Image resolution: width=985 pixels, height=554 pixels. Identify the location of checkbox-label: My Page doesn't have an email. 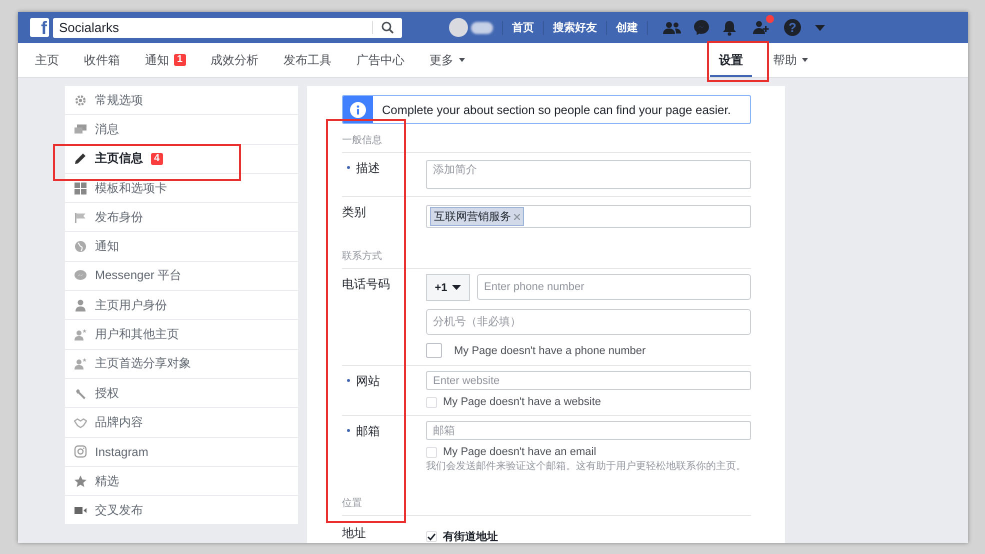
(519, 452).